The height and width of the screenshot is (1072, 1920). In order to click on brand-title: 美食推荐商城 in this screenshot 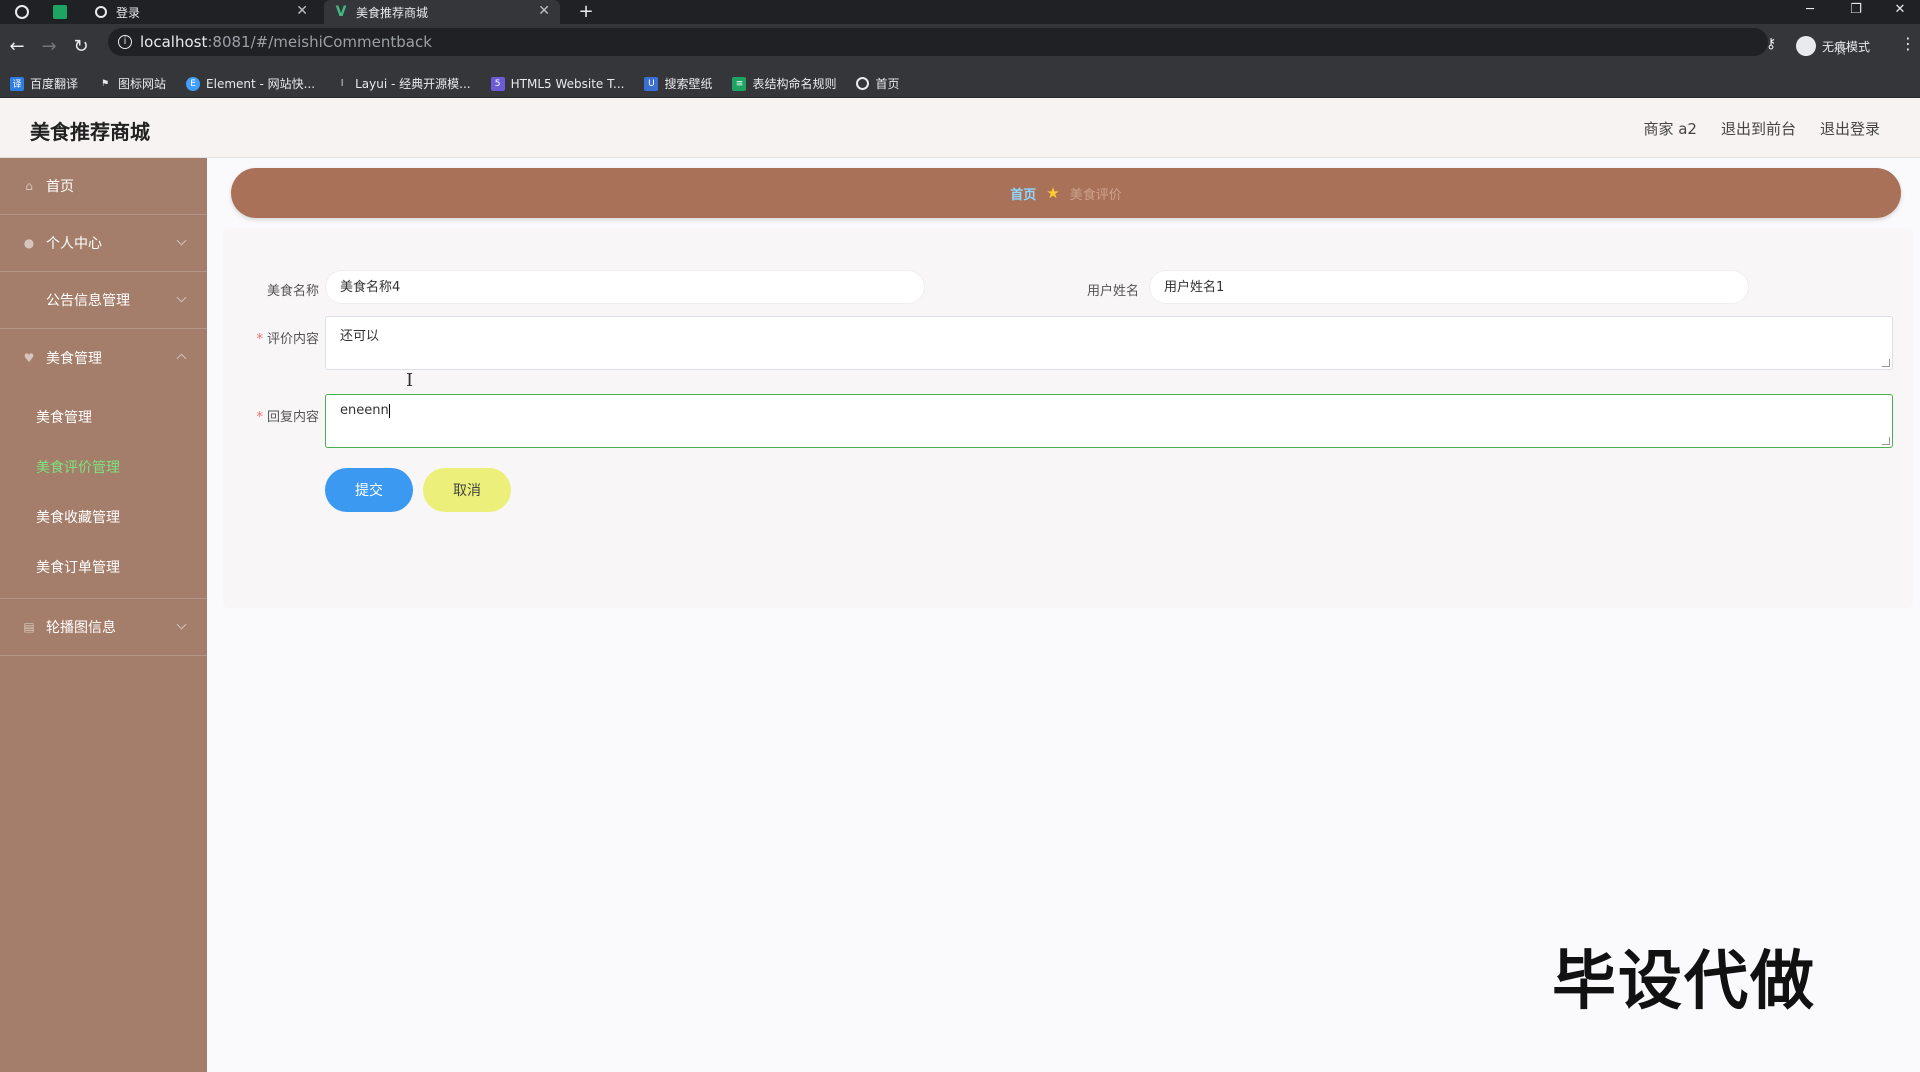, I will do `click(90, 132)`.